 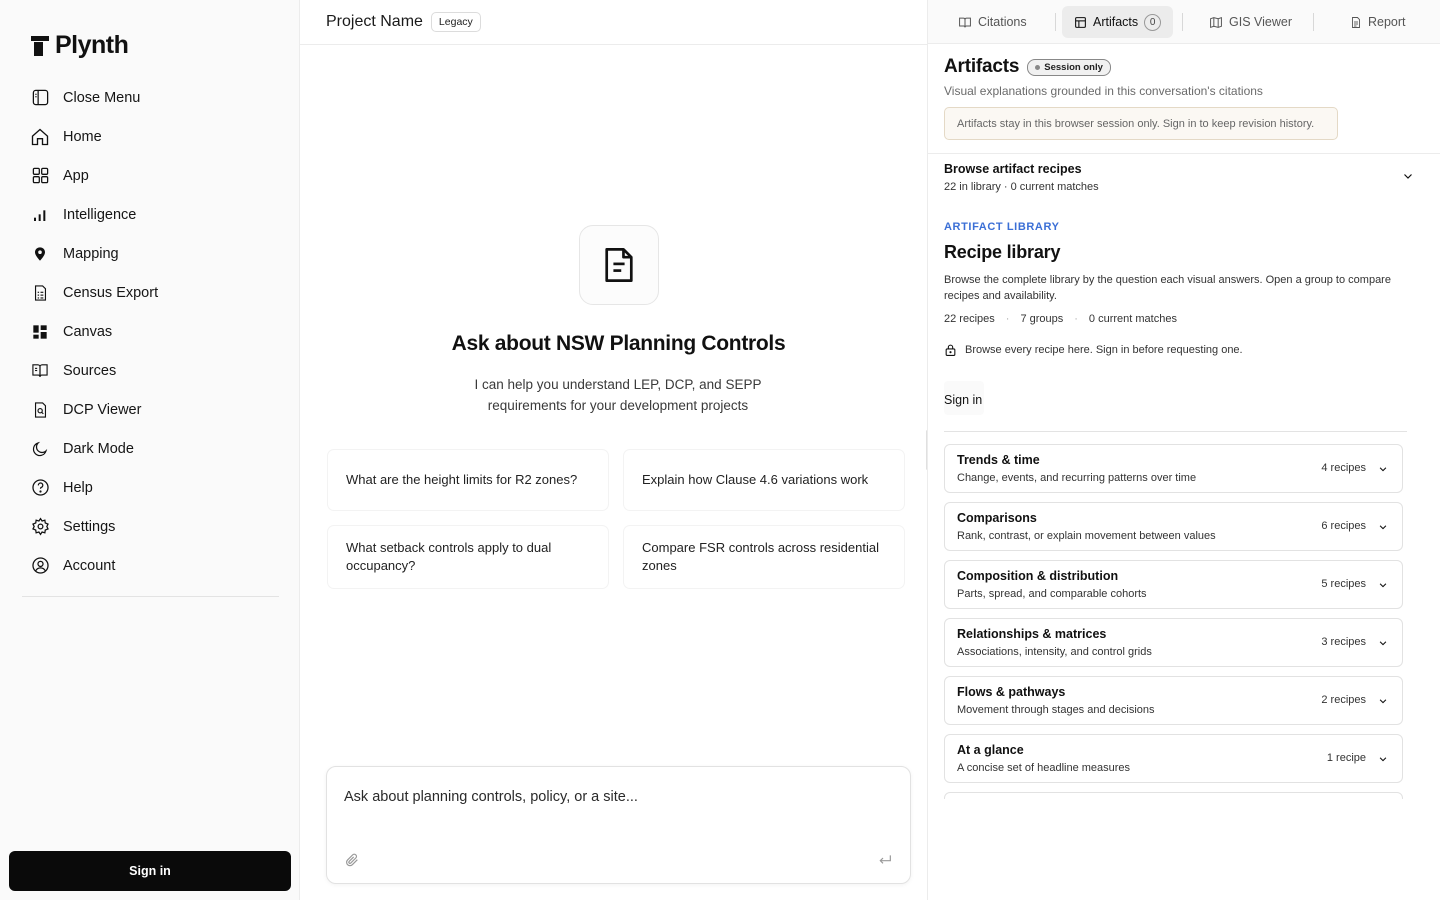 What do you see at coordinates (92, 45) in the screenshot?
I see `logo-text: Plynth` at bounding box center [92, 45].